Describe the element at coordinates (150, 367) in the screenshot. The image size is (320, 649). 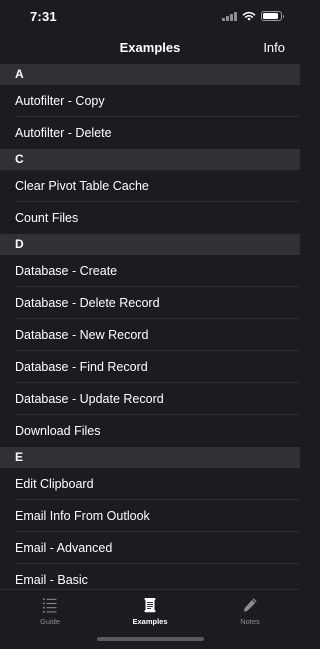
I see `list-item: Database - Find Record` at that location.